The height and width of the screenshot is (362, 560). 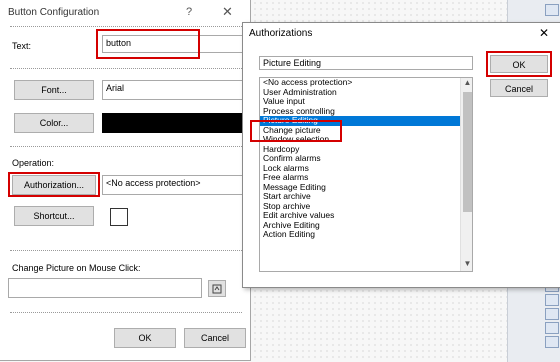 What do you see at coordinates (174, 44) in the screenshot?
I see `text-input: button` at bounding box center [174, 44].